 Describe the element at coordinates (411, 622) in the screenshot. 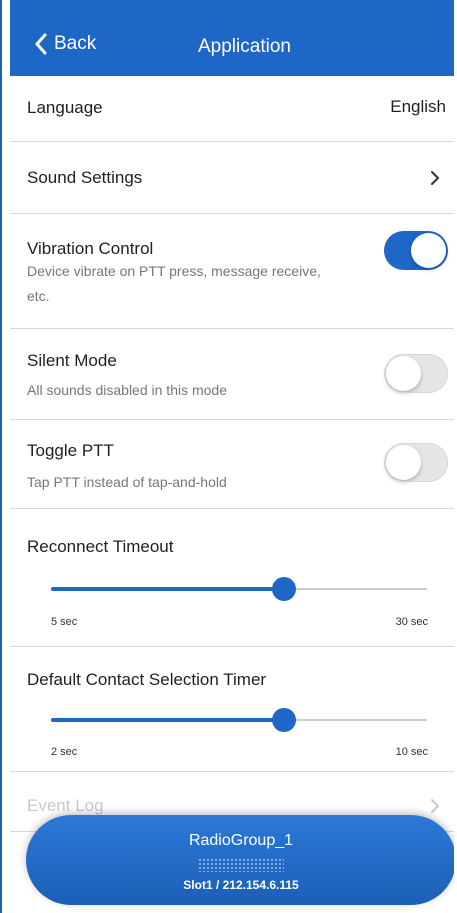

I see `reconnect-timeout-max: 30 sec` at that location.